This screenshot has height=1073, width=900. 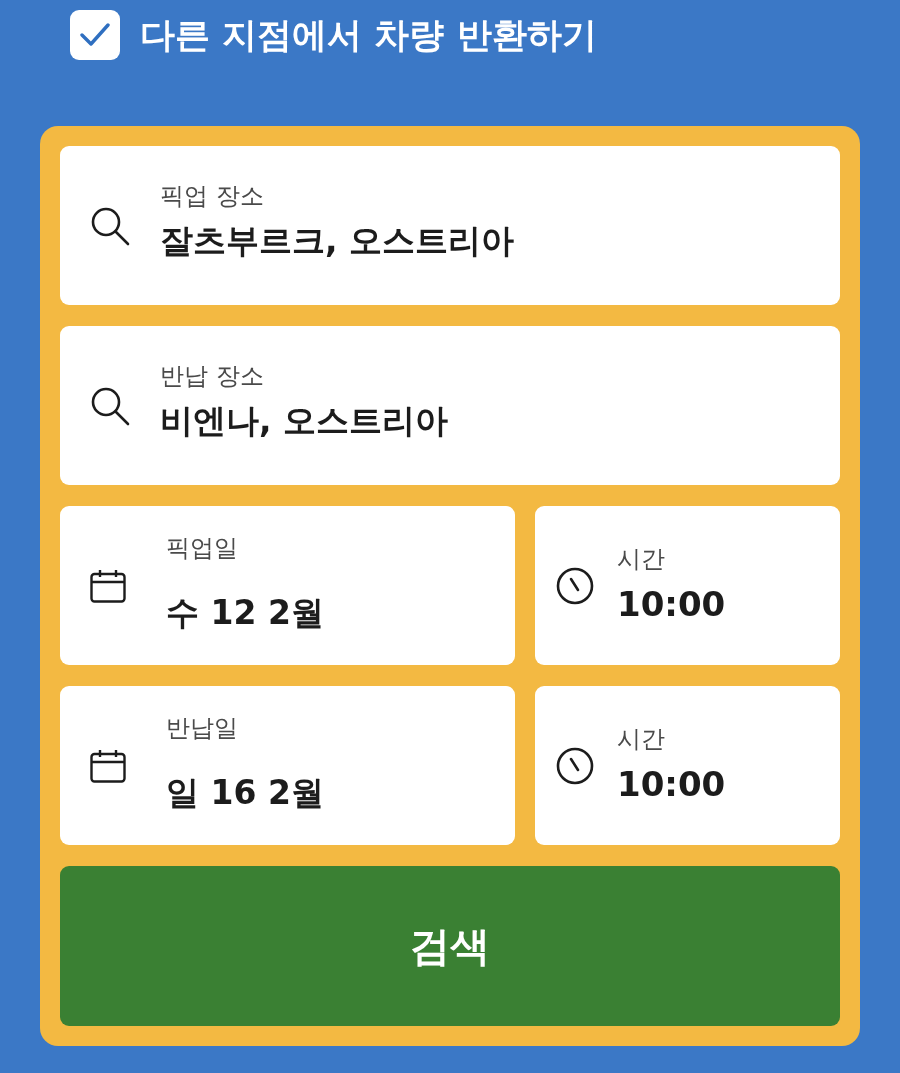 I want to click on location-field: 픽업 장소 잘츠부르크, 오스트리아, so click(x=450, y=225).